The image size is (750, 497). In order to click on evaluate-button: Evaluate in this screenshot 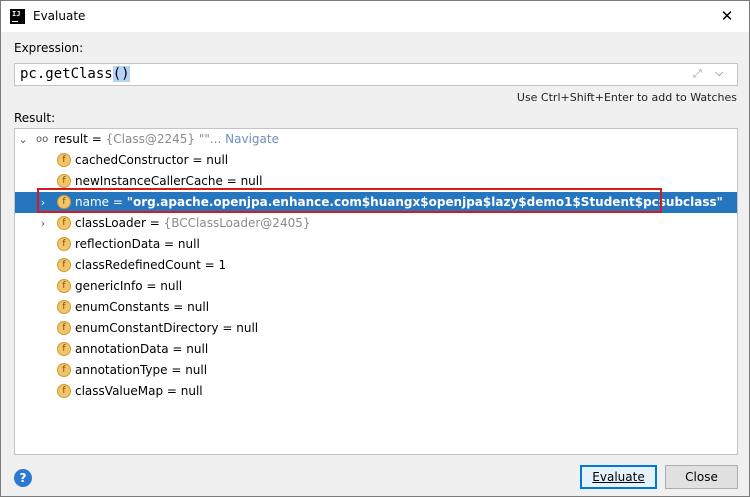, I will do `click(618, 477)`.